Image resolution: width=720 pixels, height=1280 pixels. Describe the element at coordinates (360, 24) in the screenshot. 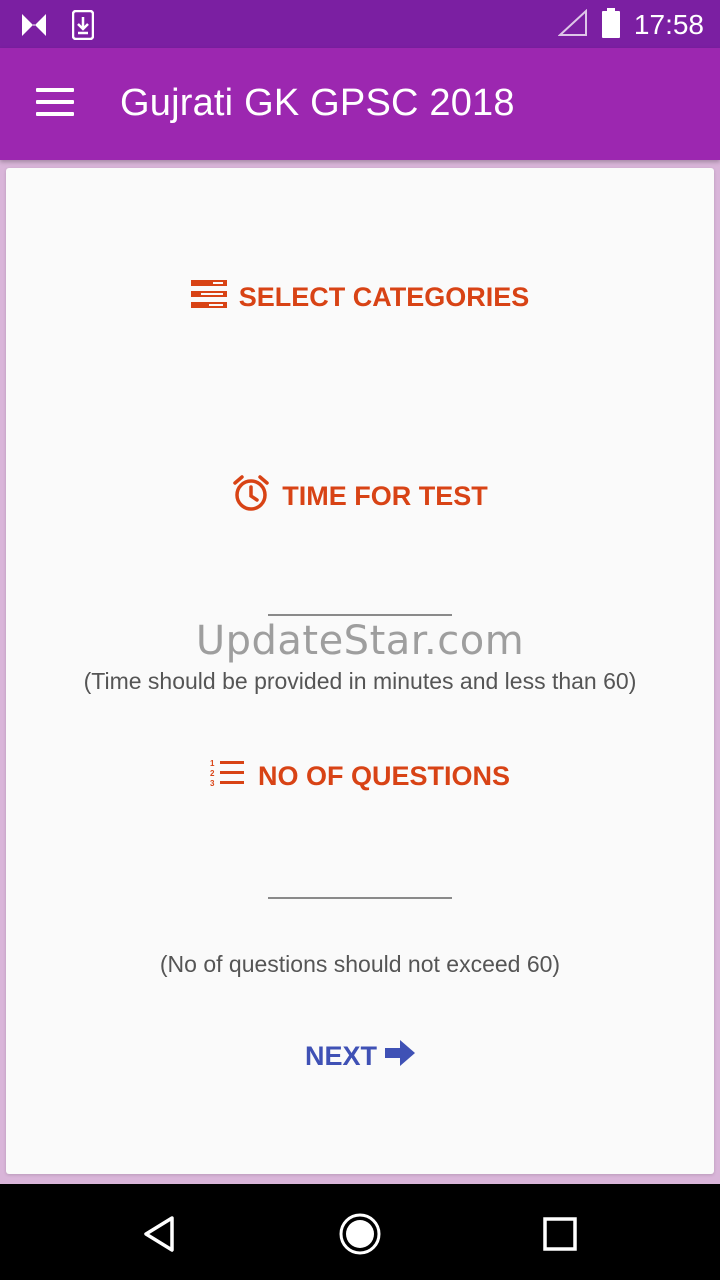

I see `status-bar: 17:58` at that location.